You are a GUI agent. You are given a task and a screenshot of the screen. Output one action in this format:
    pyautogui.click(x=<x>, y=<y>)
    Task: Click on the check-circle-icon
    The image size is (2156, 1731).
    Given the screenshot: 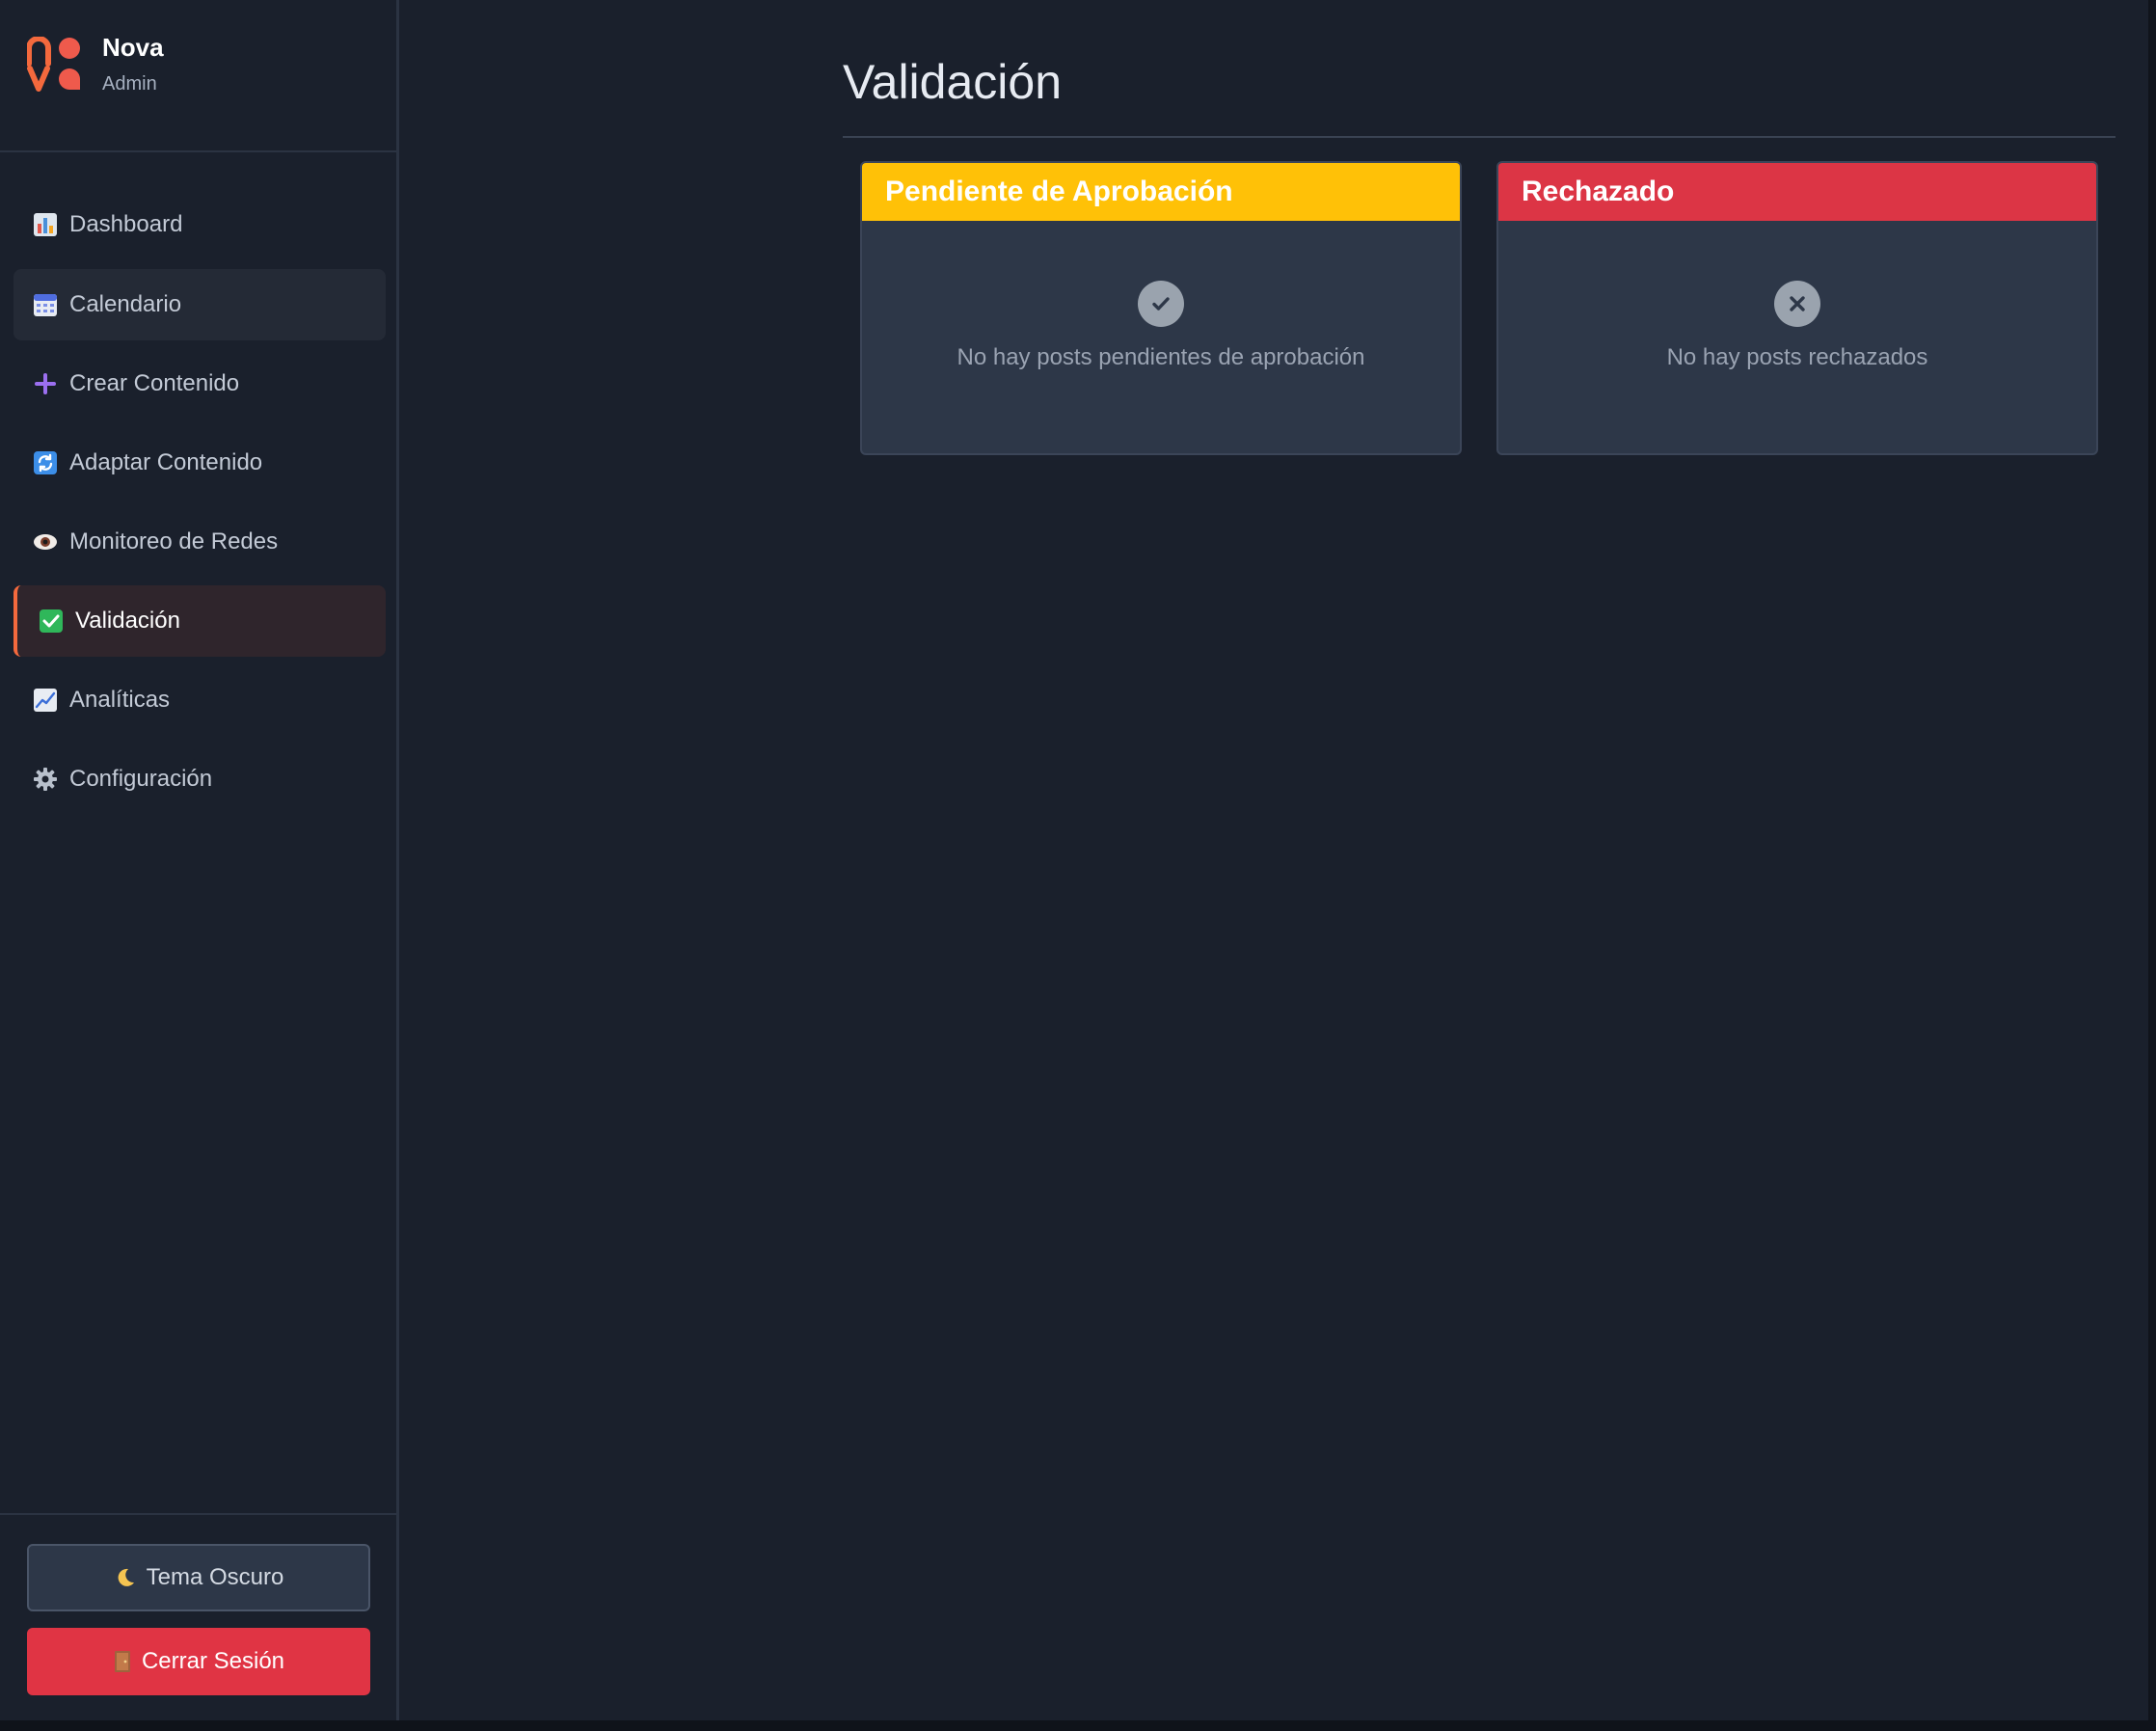 What is the action you would take?
    pyautogui.click(x=1161, y=304)
    